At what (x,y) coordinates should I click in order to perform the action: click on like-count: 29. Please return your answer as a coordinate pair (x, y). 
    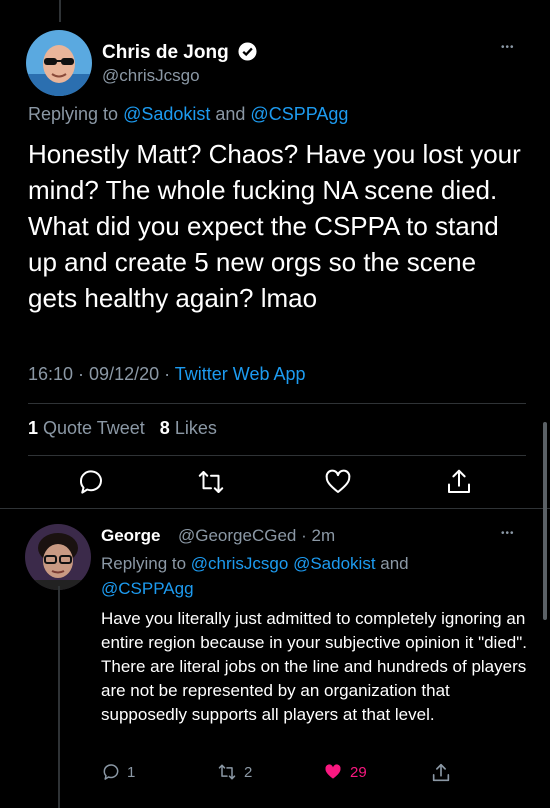
    Looking at the image, I should click on (358, 772).